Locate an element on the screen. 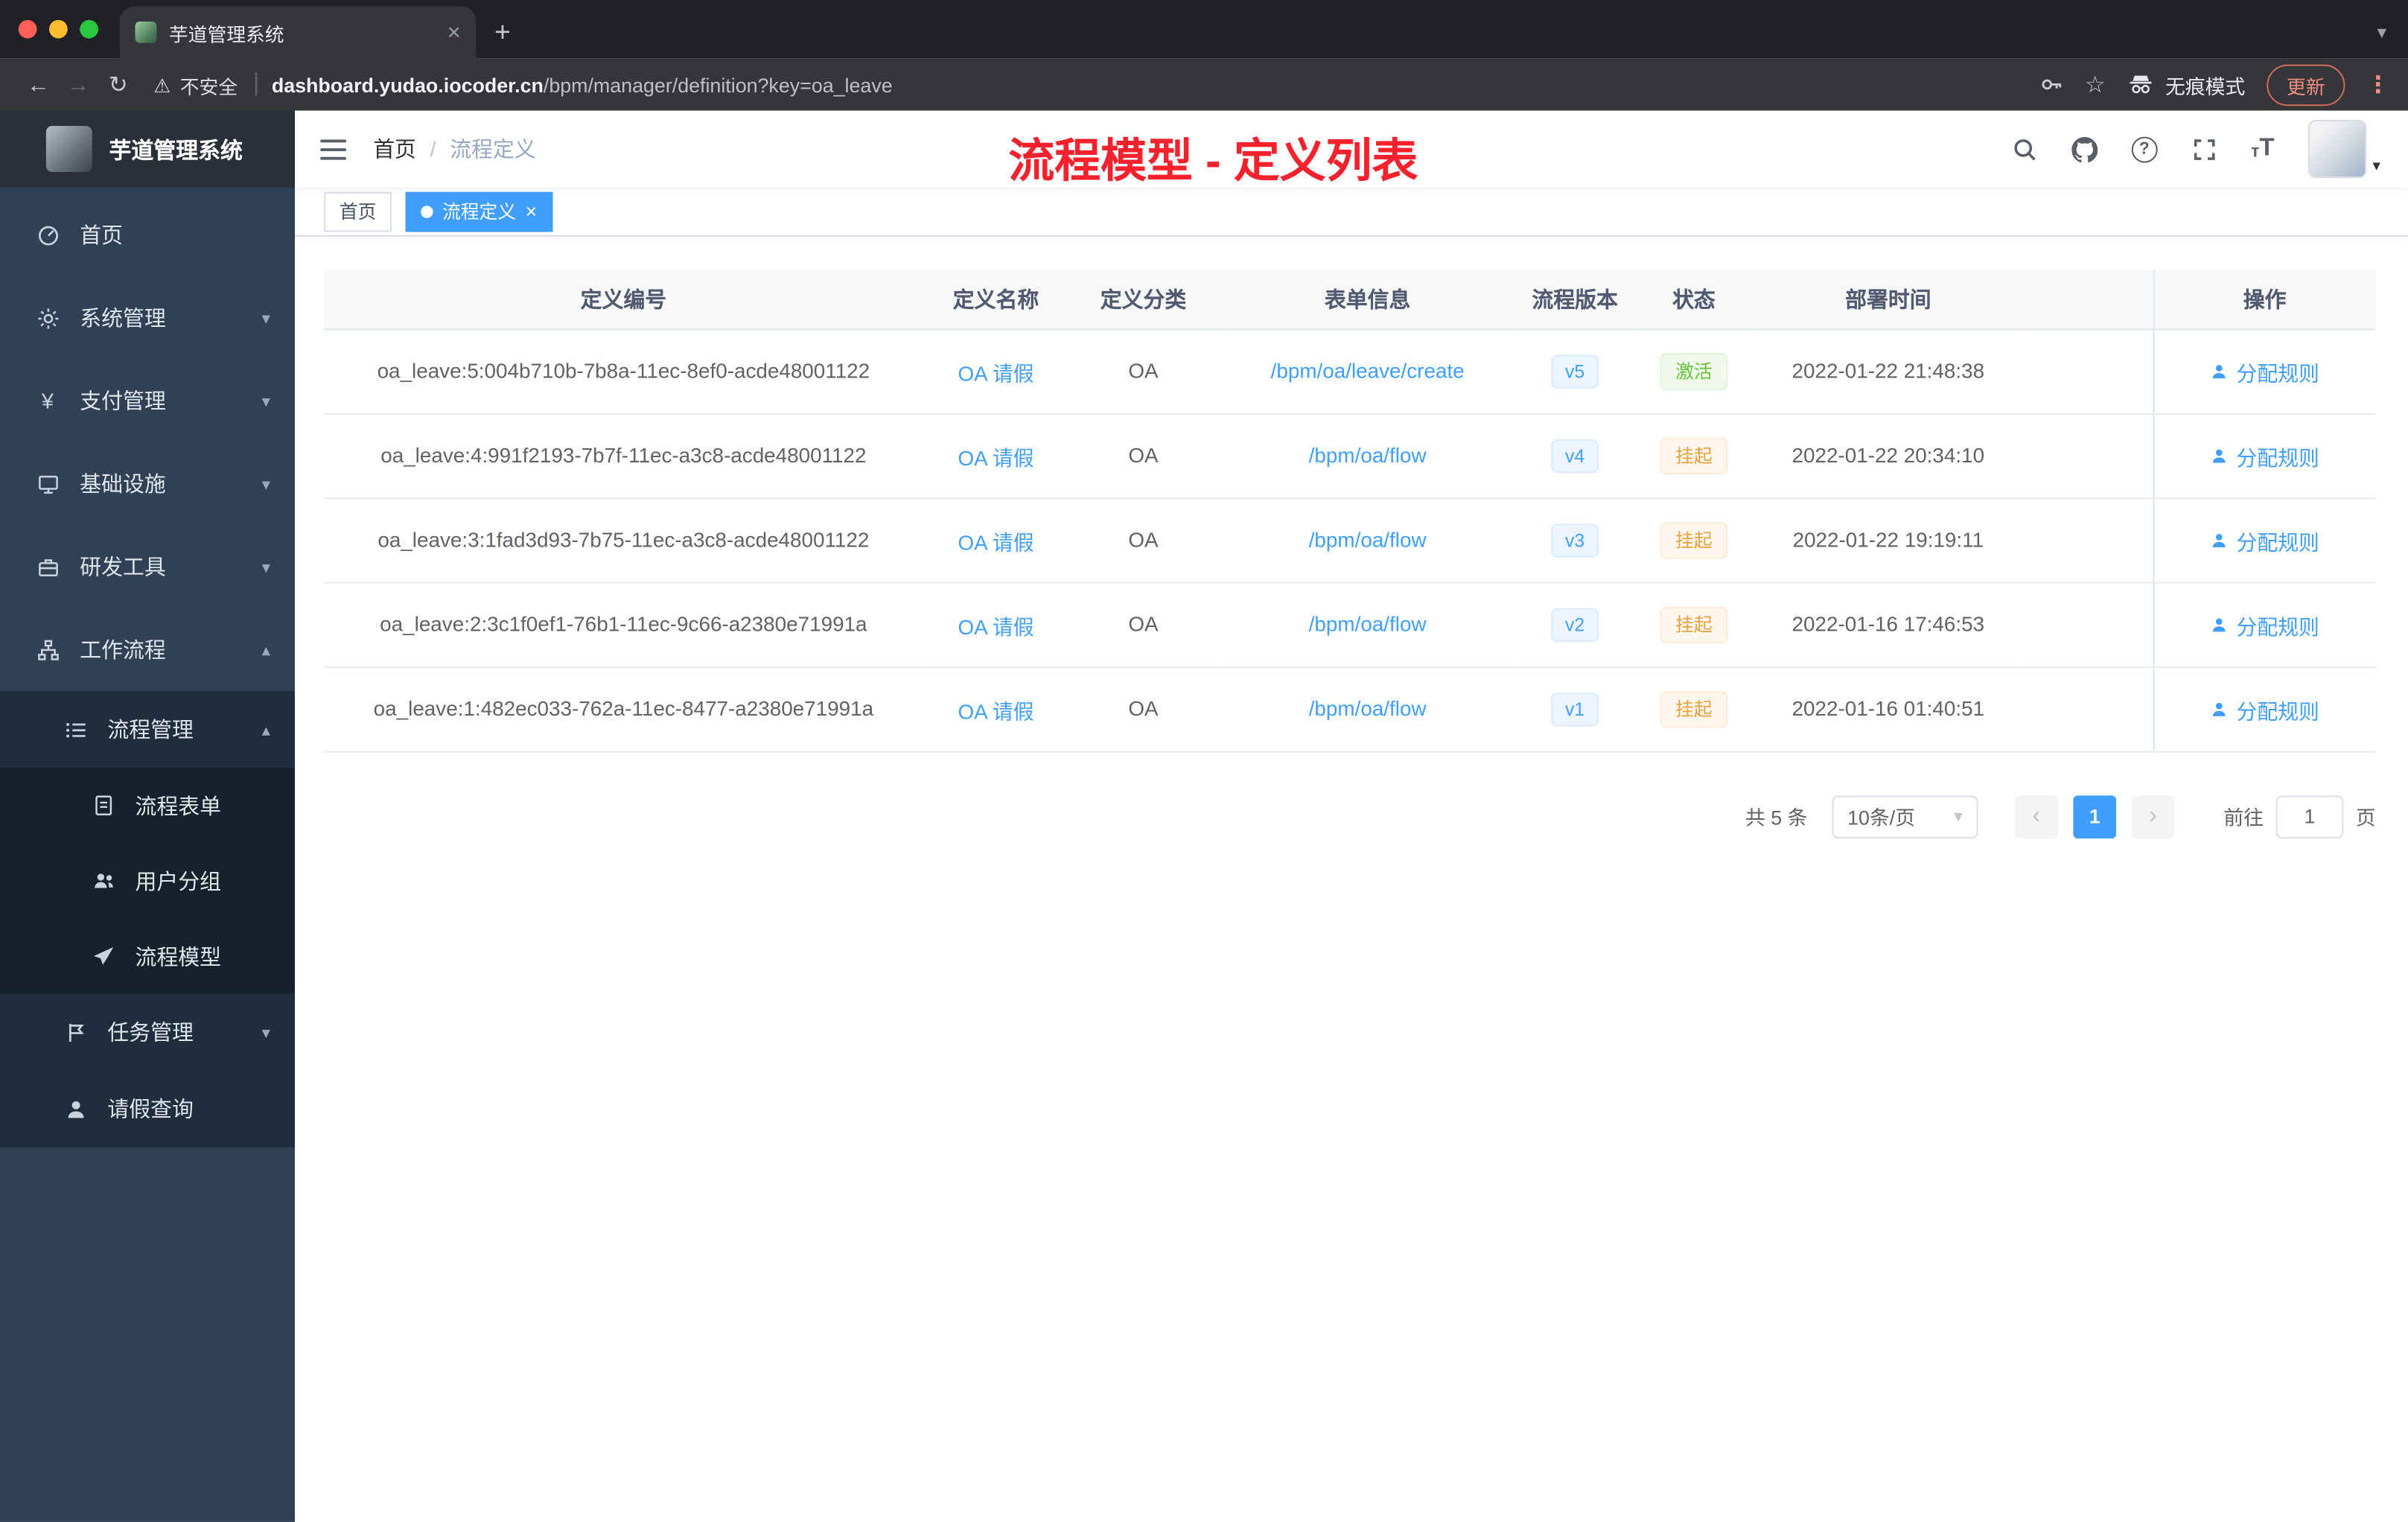  tags-bar: 首页 流程定义 × is located at coordinates (1351, 212).